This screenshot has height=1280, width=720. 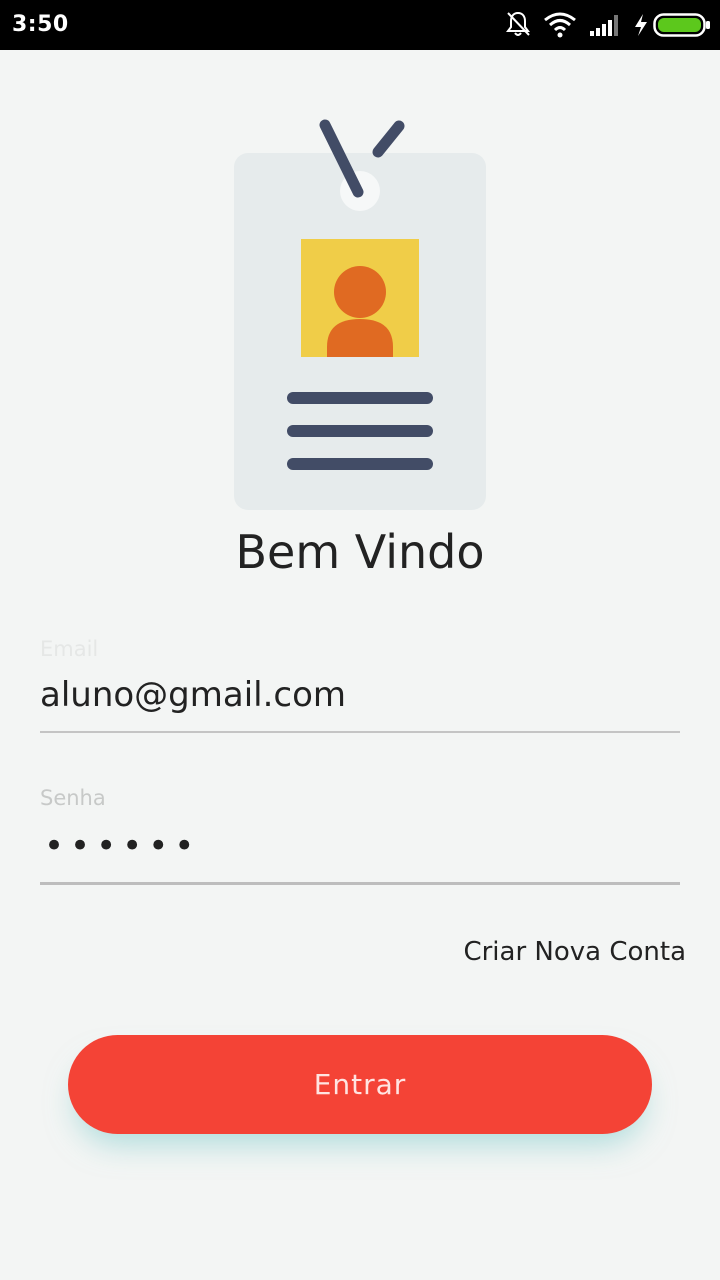 What do you see at coordinates (360, 732) in the screenshot?
I see `email-underline` at bounding box center [360, 732].